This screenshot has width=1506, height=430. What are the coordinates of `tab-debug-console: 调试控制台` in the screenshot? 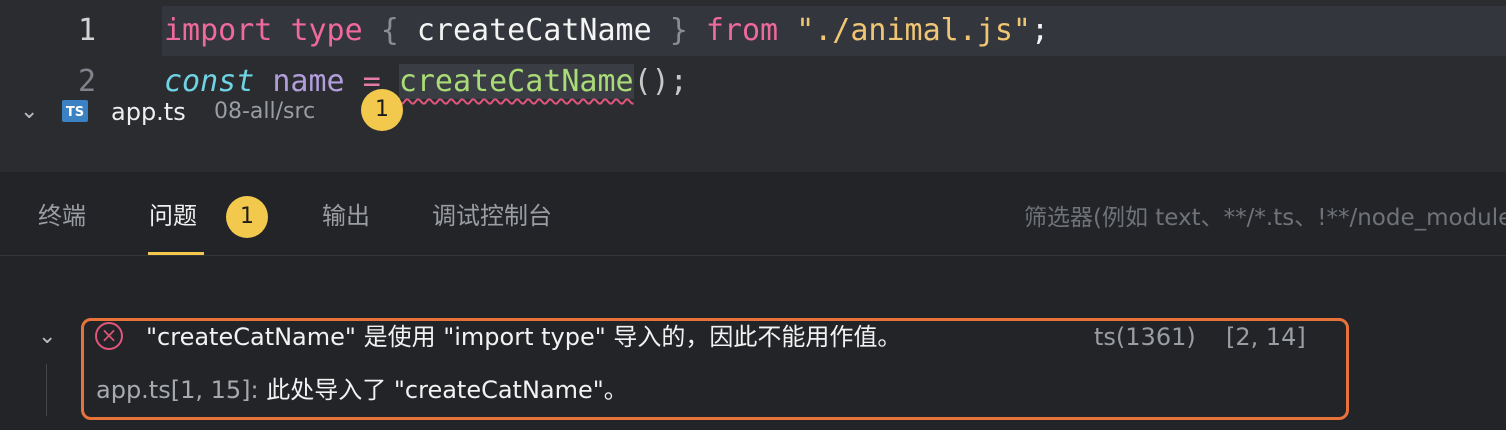 It's located at (492, 216).